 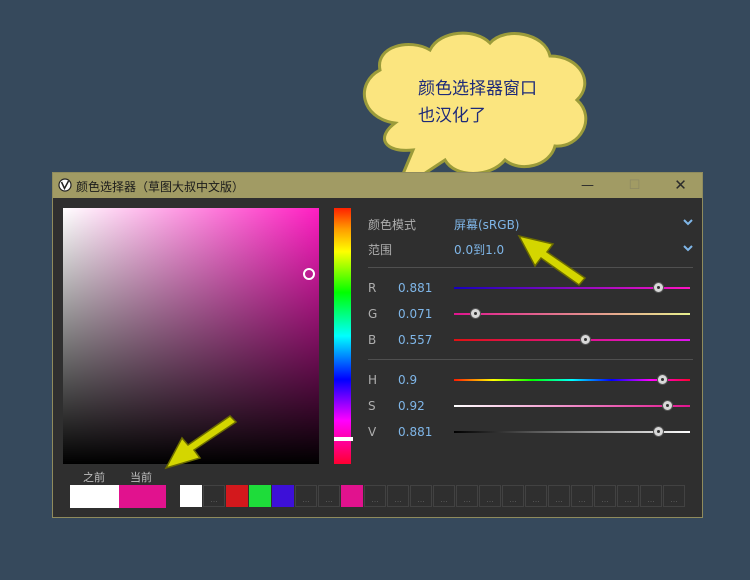 I want to click on g-slider-handle, so click(x=475, y=313).